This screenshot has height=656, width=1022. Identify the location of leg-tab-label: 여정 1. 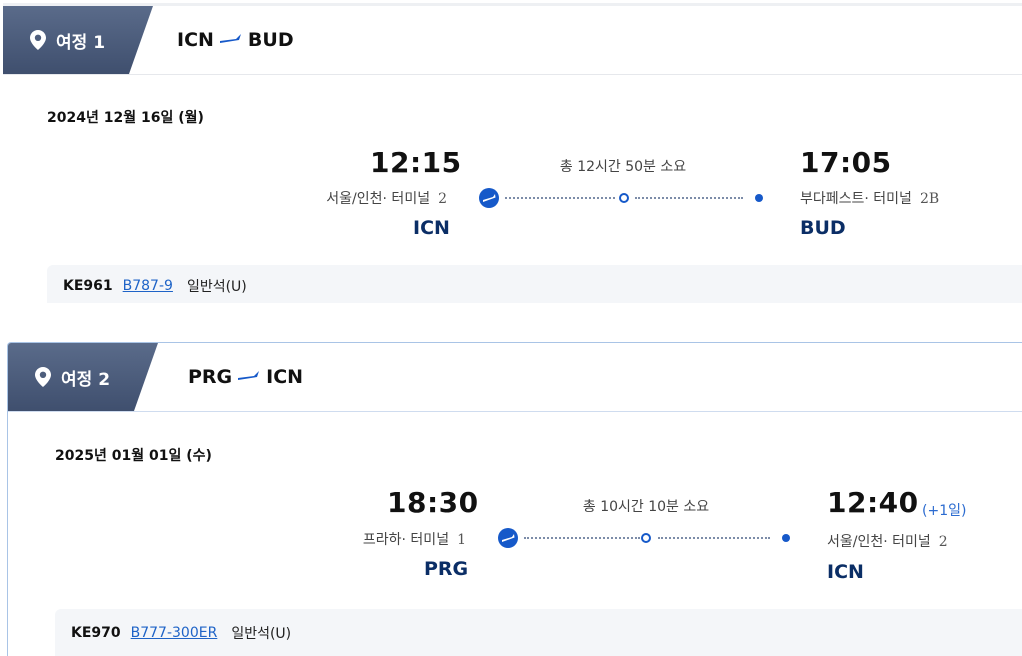
(81, 42).